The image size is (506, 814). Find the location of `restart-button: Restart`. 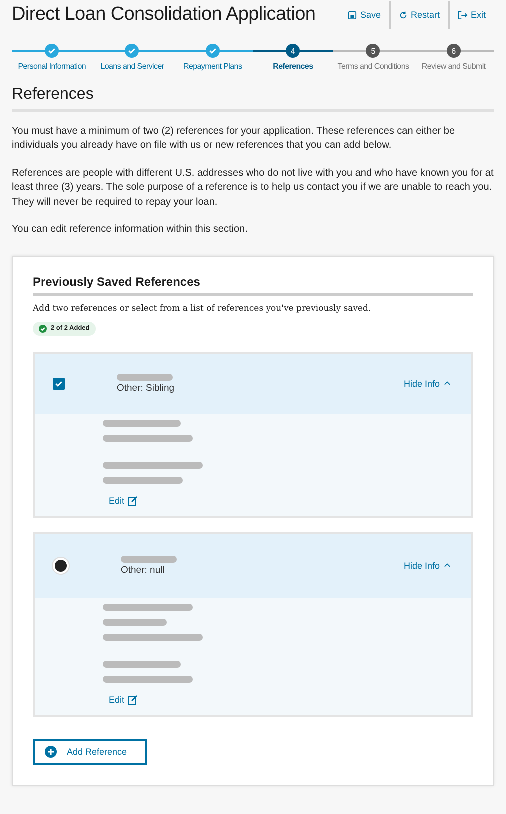

restart-button: Restart is located at coordinates (419, 15).